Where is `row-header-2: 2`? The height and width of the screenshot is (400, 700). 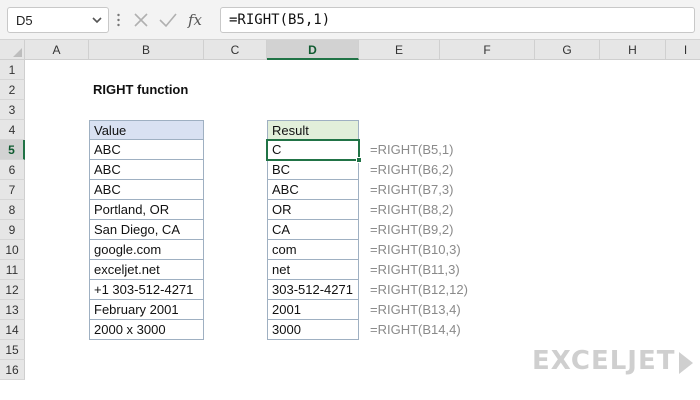 row-header-2: 2 is located at coordinates (12, 90).